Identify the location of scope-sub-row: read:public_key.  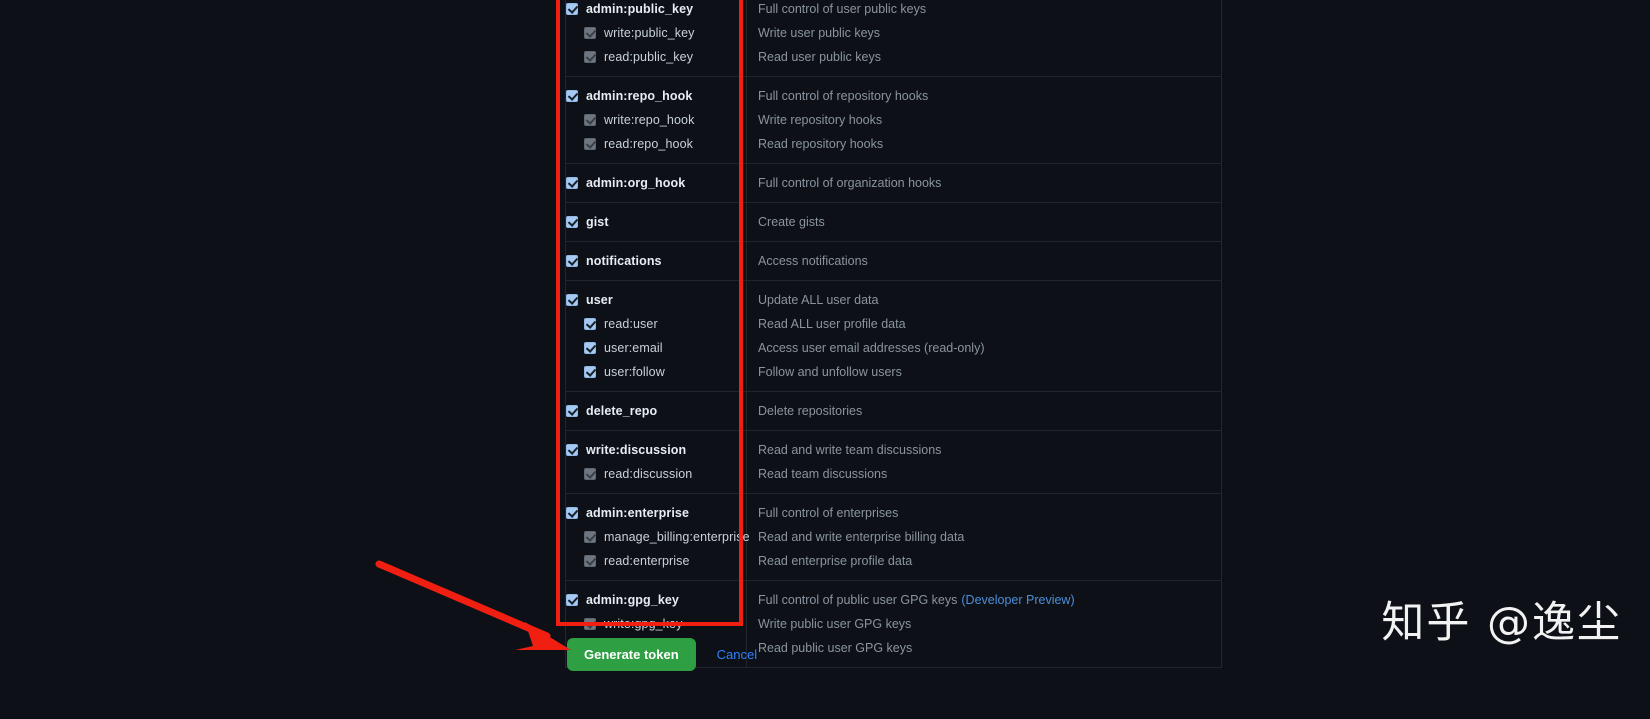
(656, 57).